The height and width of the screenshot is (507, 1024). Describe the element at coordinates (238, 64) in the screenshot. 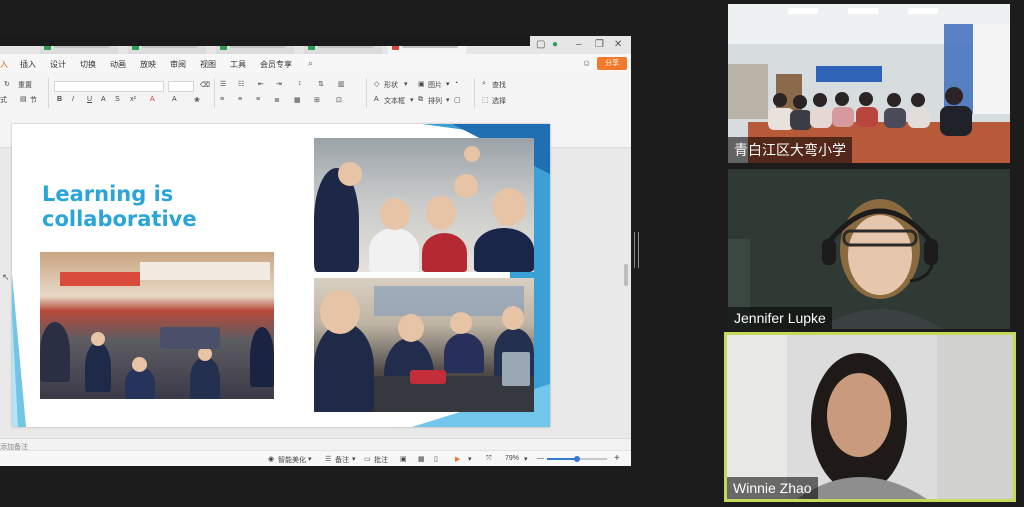

I see `menu-item-tools: 工具` at that location.